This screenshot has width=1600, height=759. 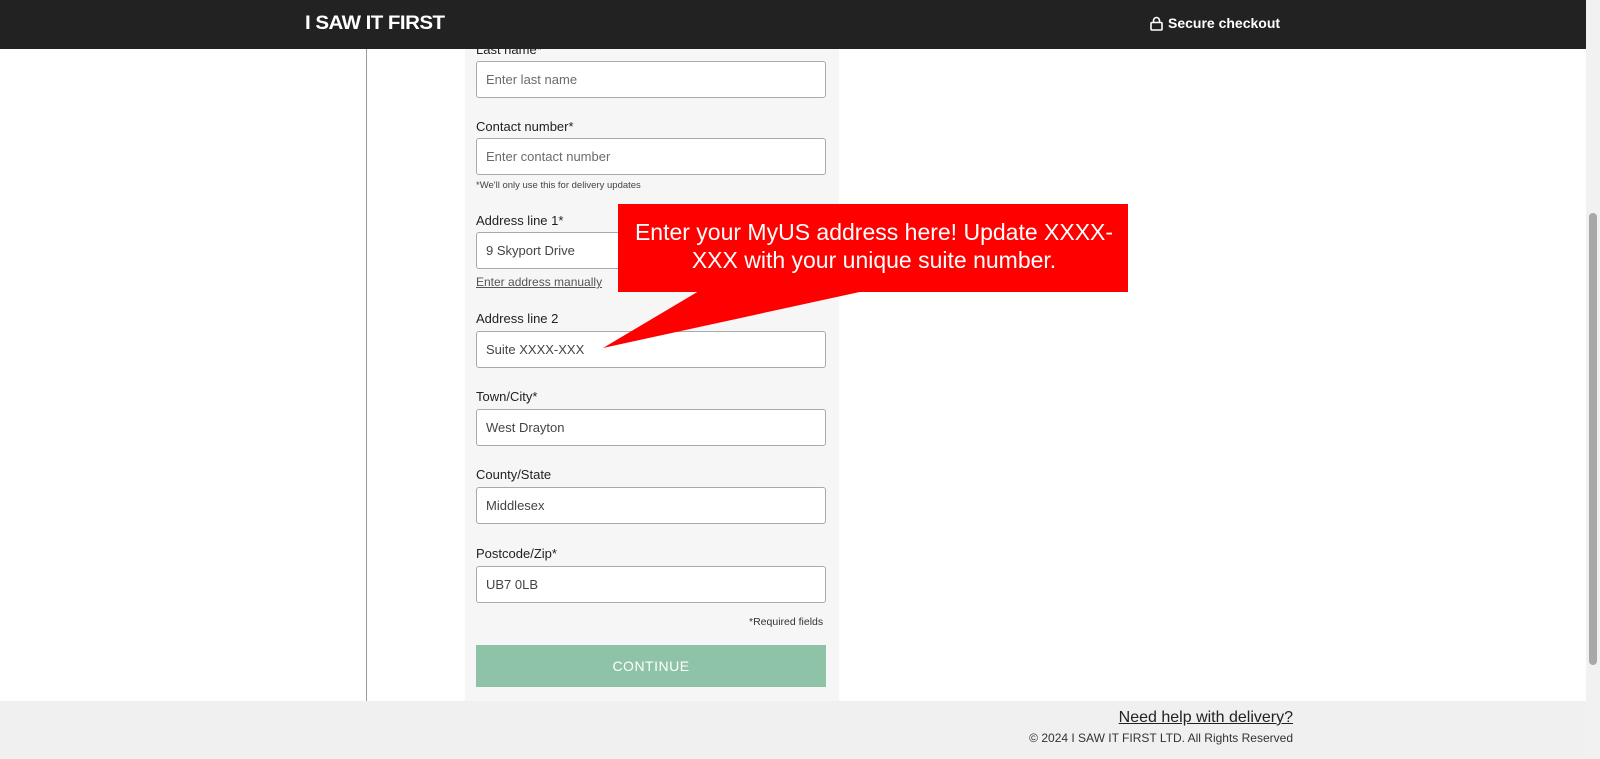 I want to click on secure-checkout: Secure checkout, so click(x=1215, y=23).